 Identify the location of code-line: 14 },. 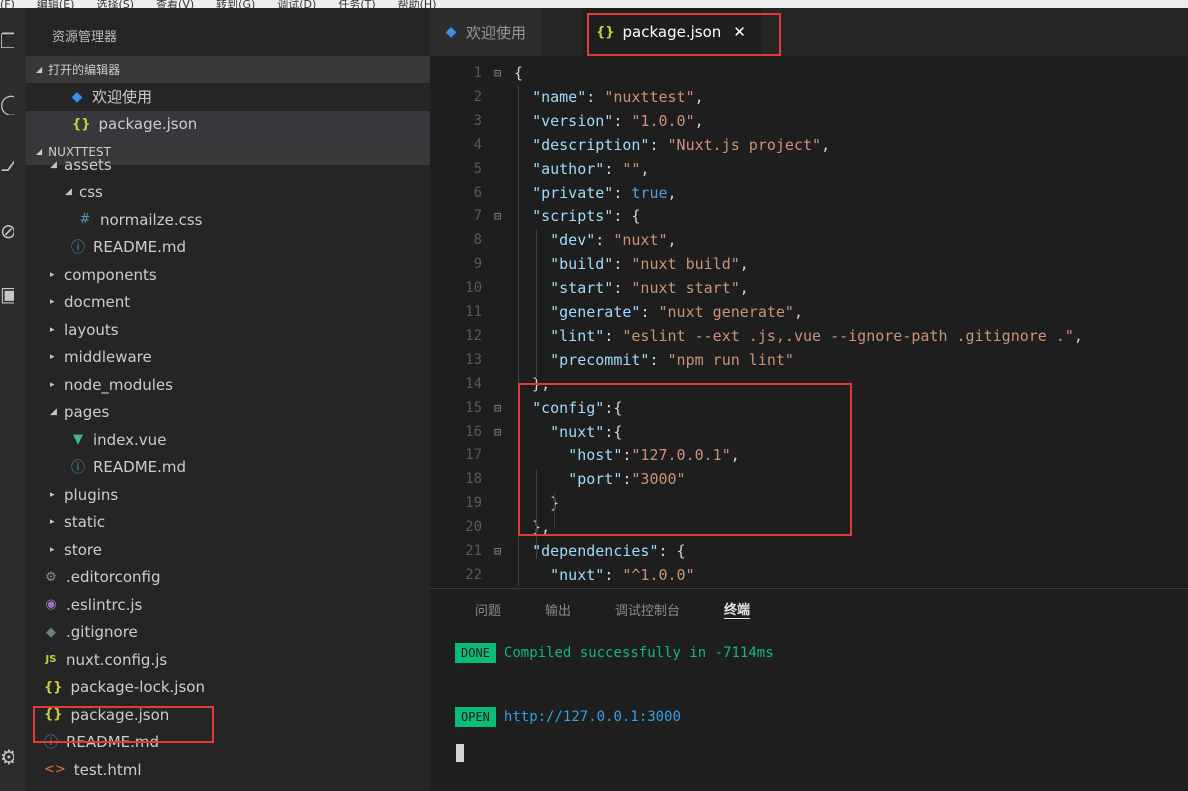
(809, 385).